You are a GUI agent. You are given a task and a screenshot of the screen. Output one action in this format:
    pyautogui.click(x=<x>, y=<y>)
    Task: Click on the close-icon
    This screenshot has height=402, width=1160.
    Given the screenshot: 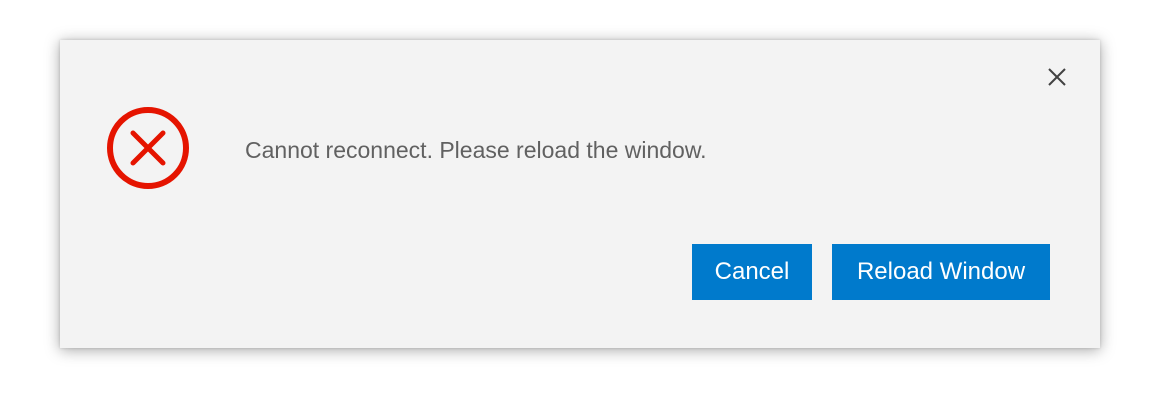 What is the action you would take?
    pyautogui.click(x=1057, y=77)
    